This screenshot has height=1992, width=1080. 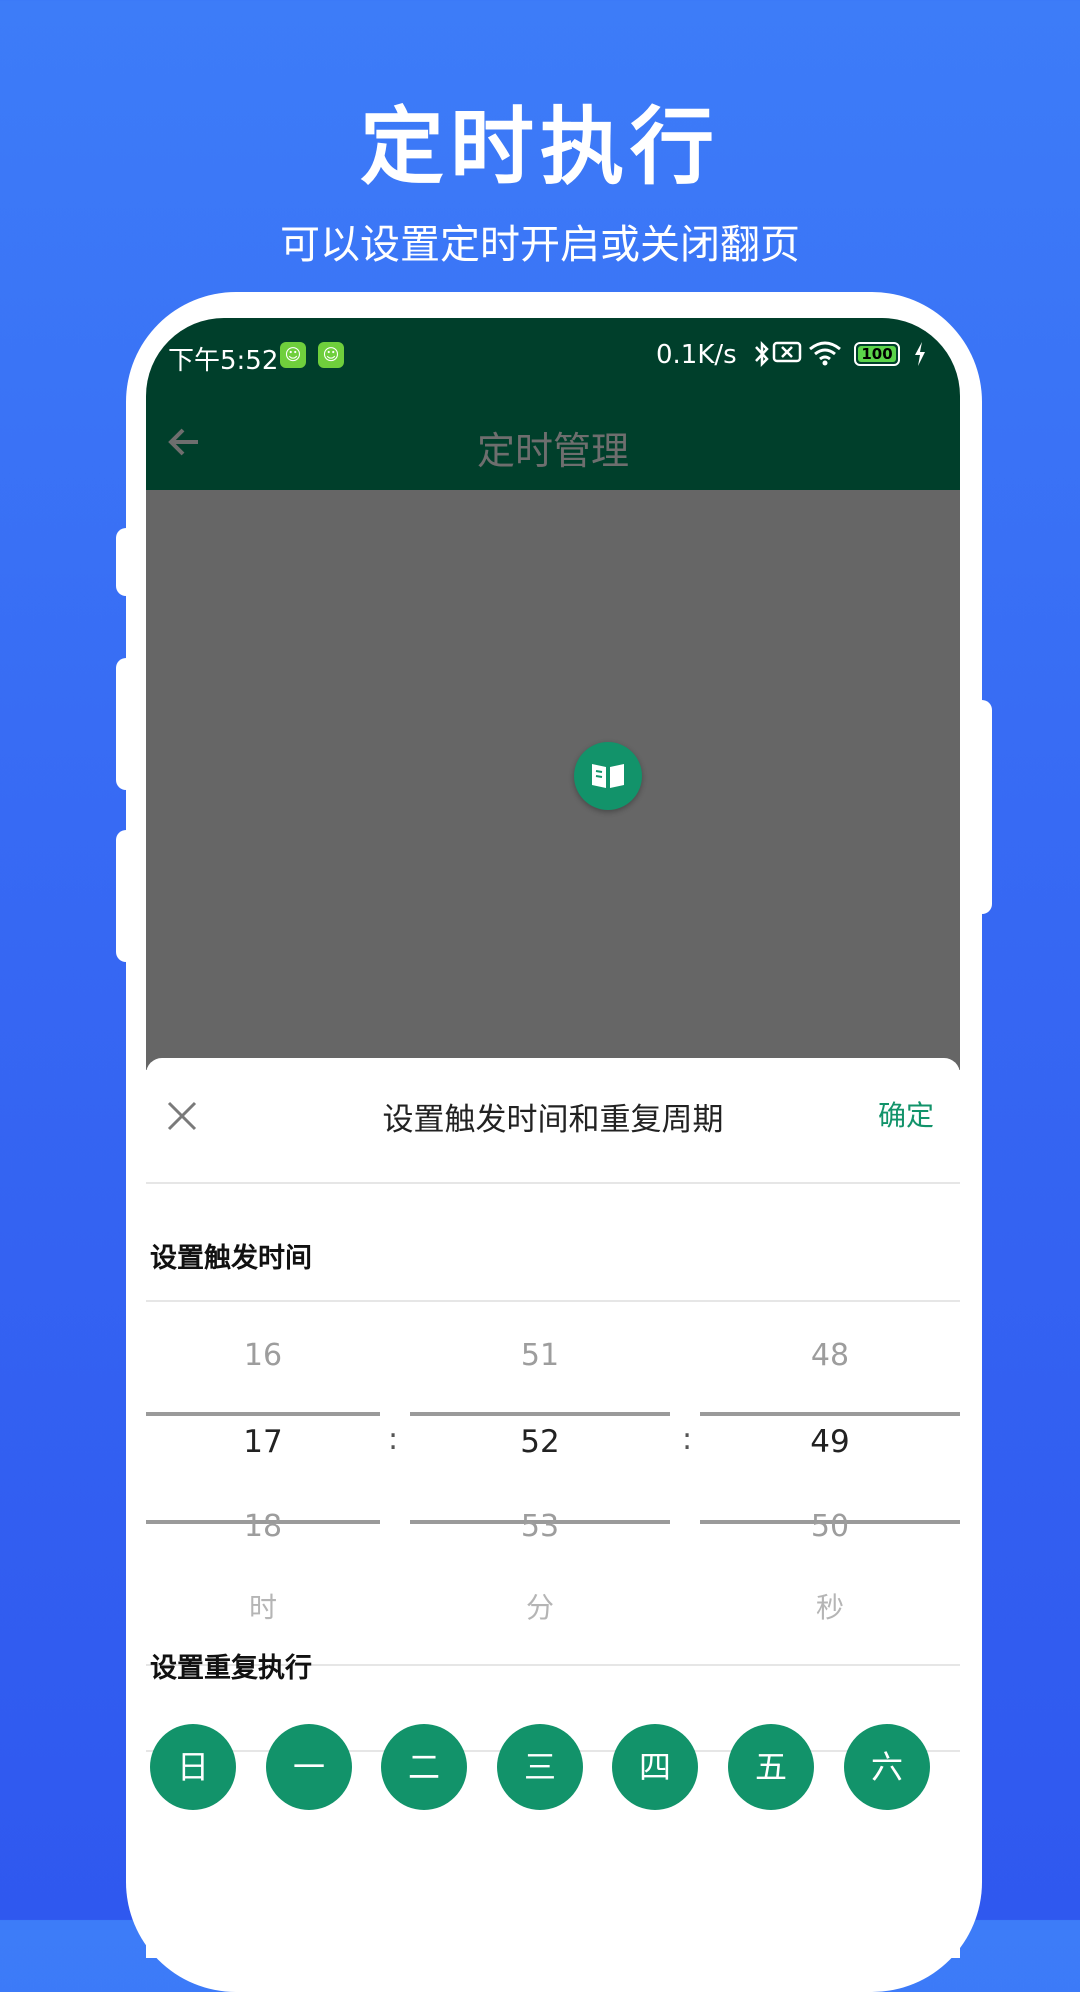 I want to click on picker-selected-value: 52, so click(x=540, y=1442).